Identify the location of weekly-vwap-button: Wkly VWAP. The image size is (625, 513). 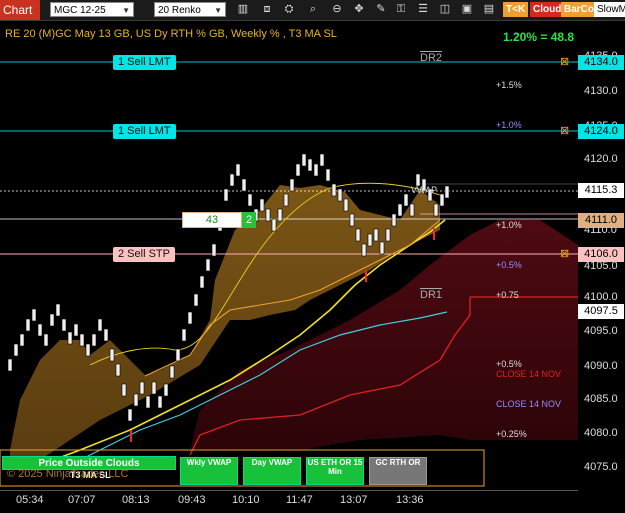
(209, 471).